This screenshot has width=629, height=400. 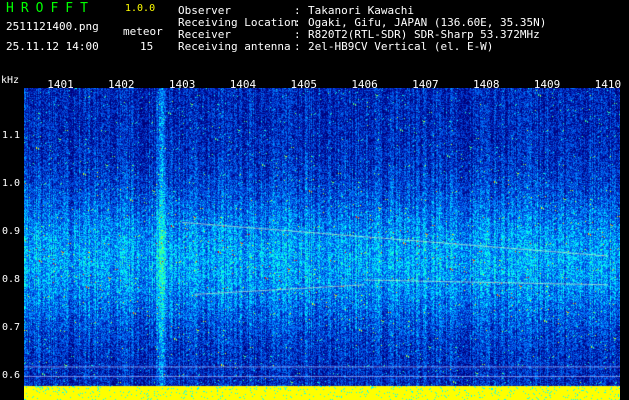 I want to click on meteor-count: 15, so click(x=147, y=46).